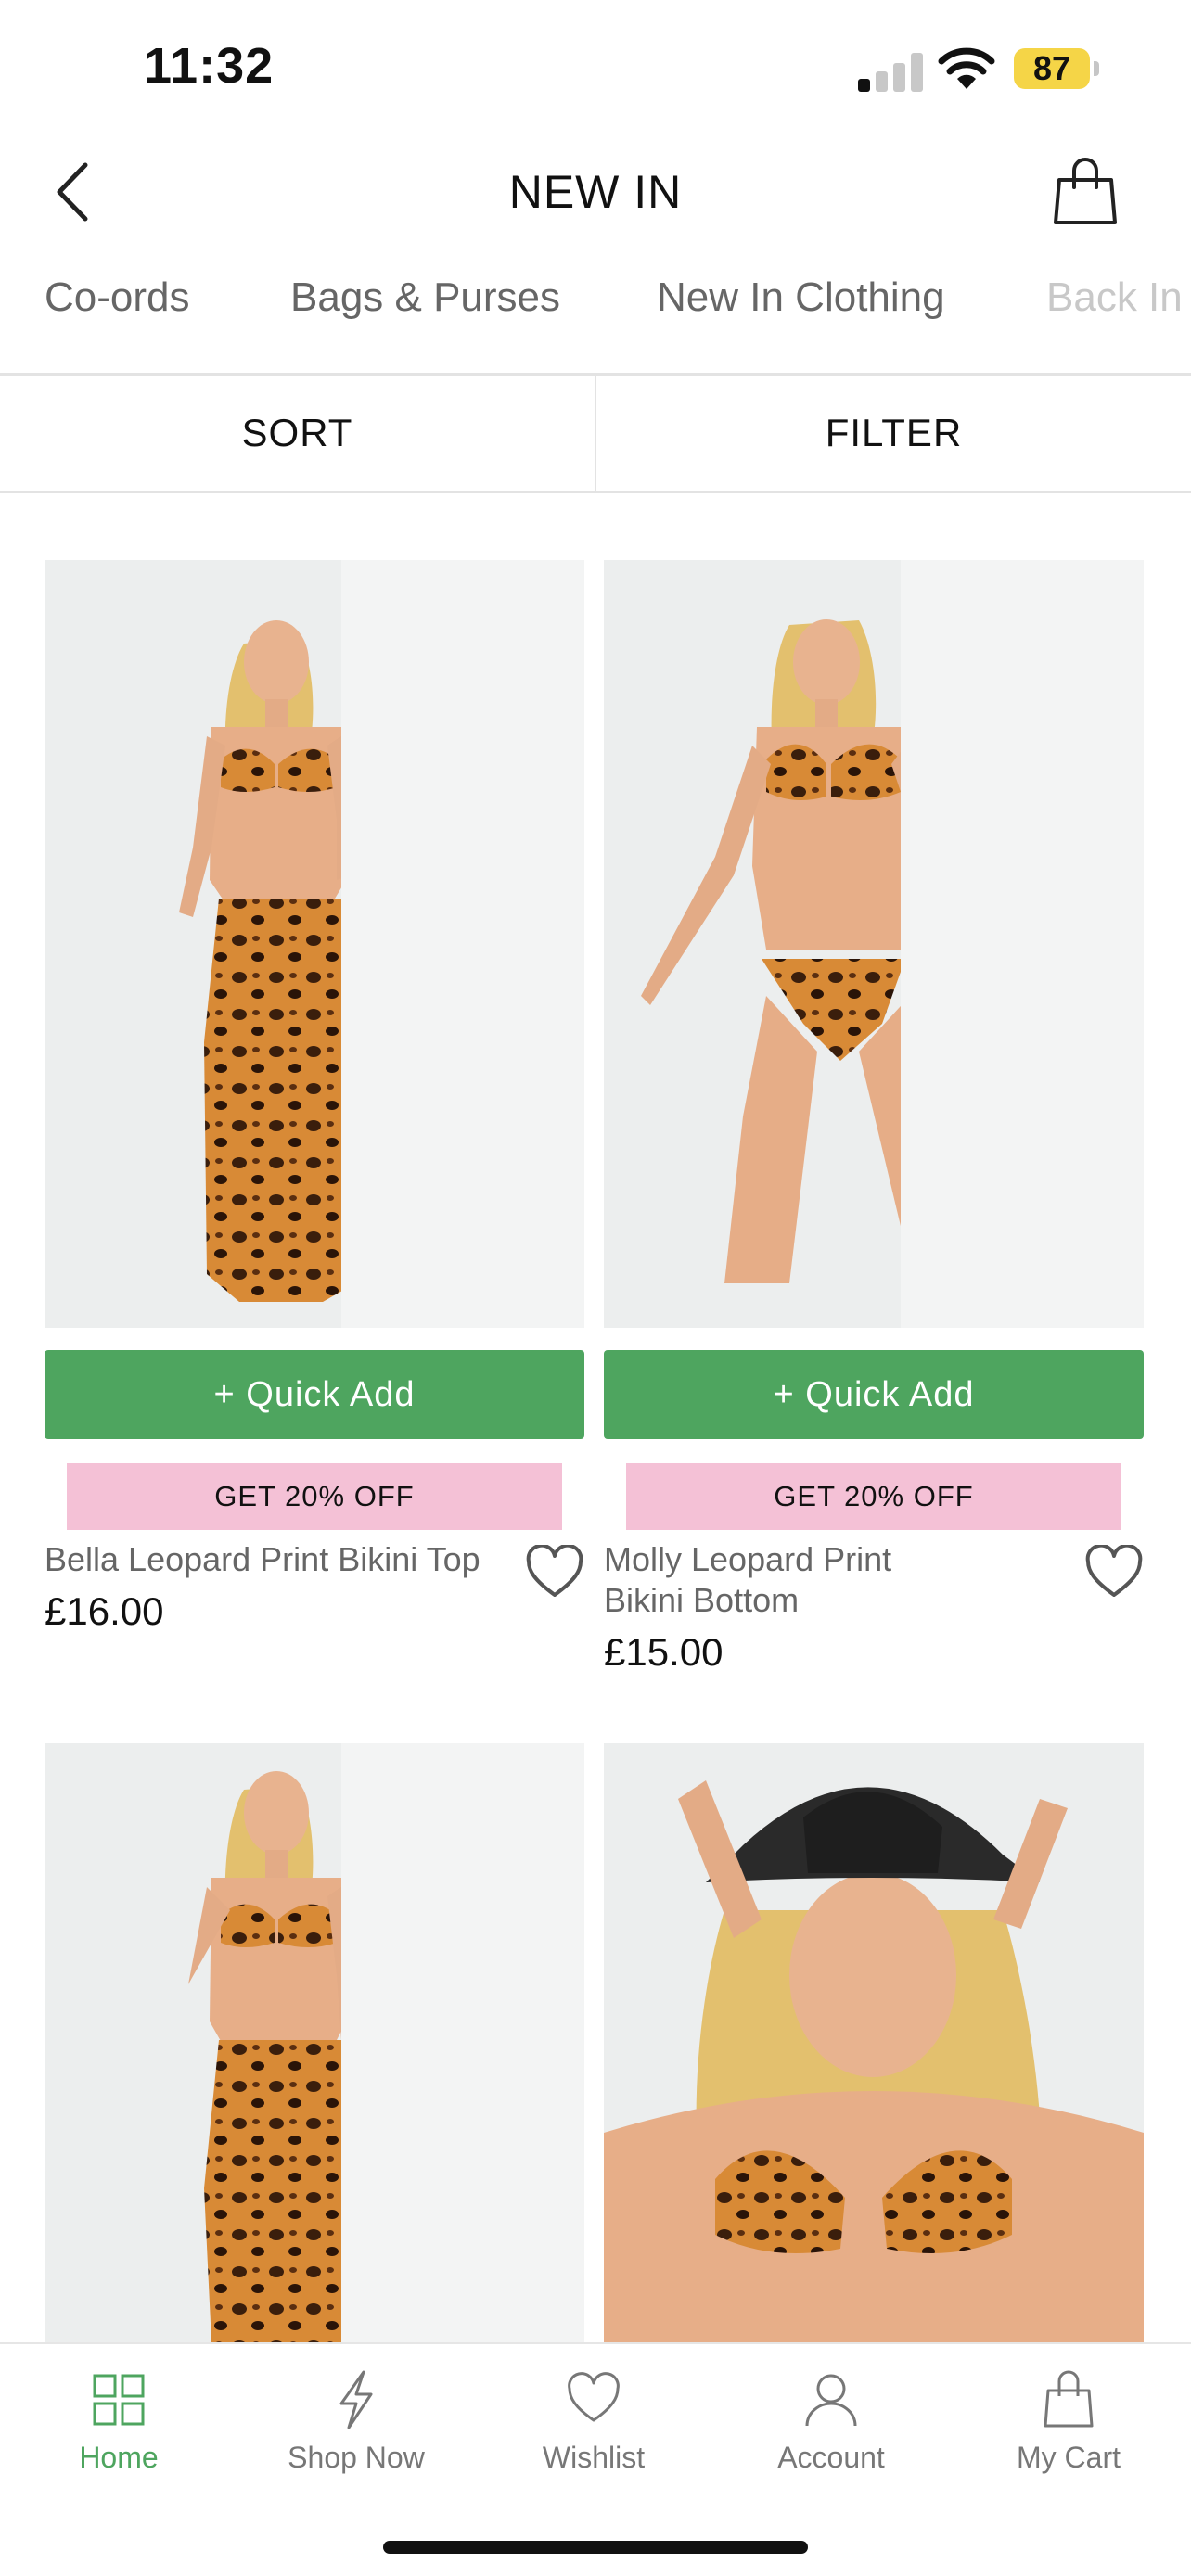  I want to click on page-title: NEW IN, so click(595, 192).